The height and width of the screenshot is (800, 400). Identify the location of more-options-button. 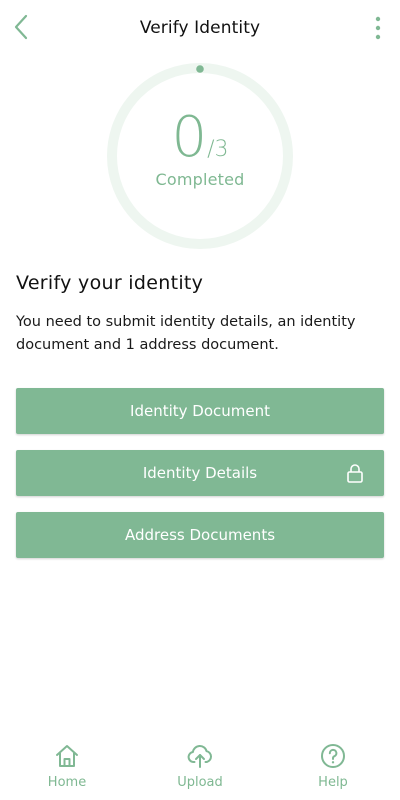
(378, 28).